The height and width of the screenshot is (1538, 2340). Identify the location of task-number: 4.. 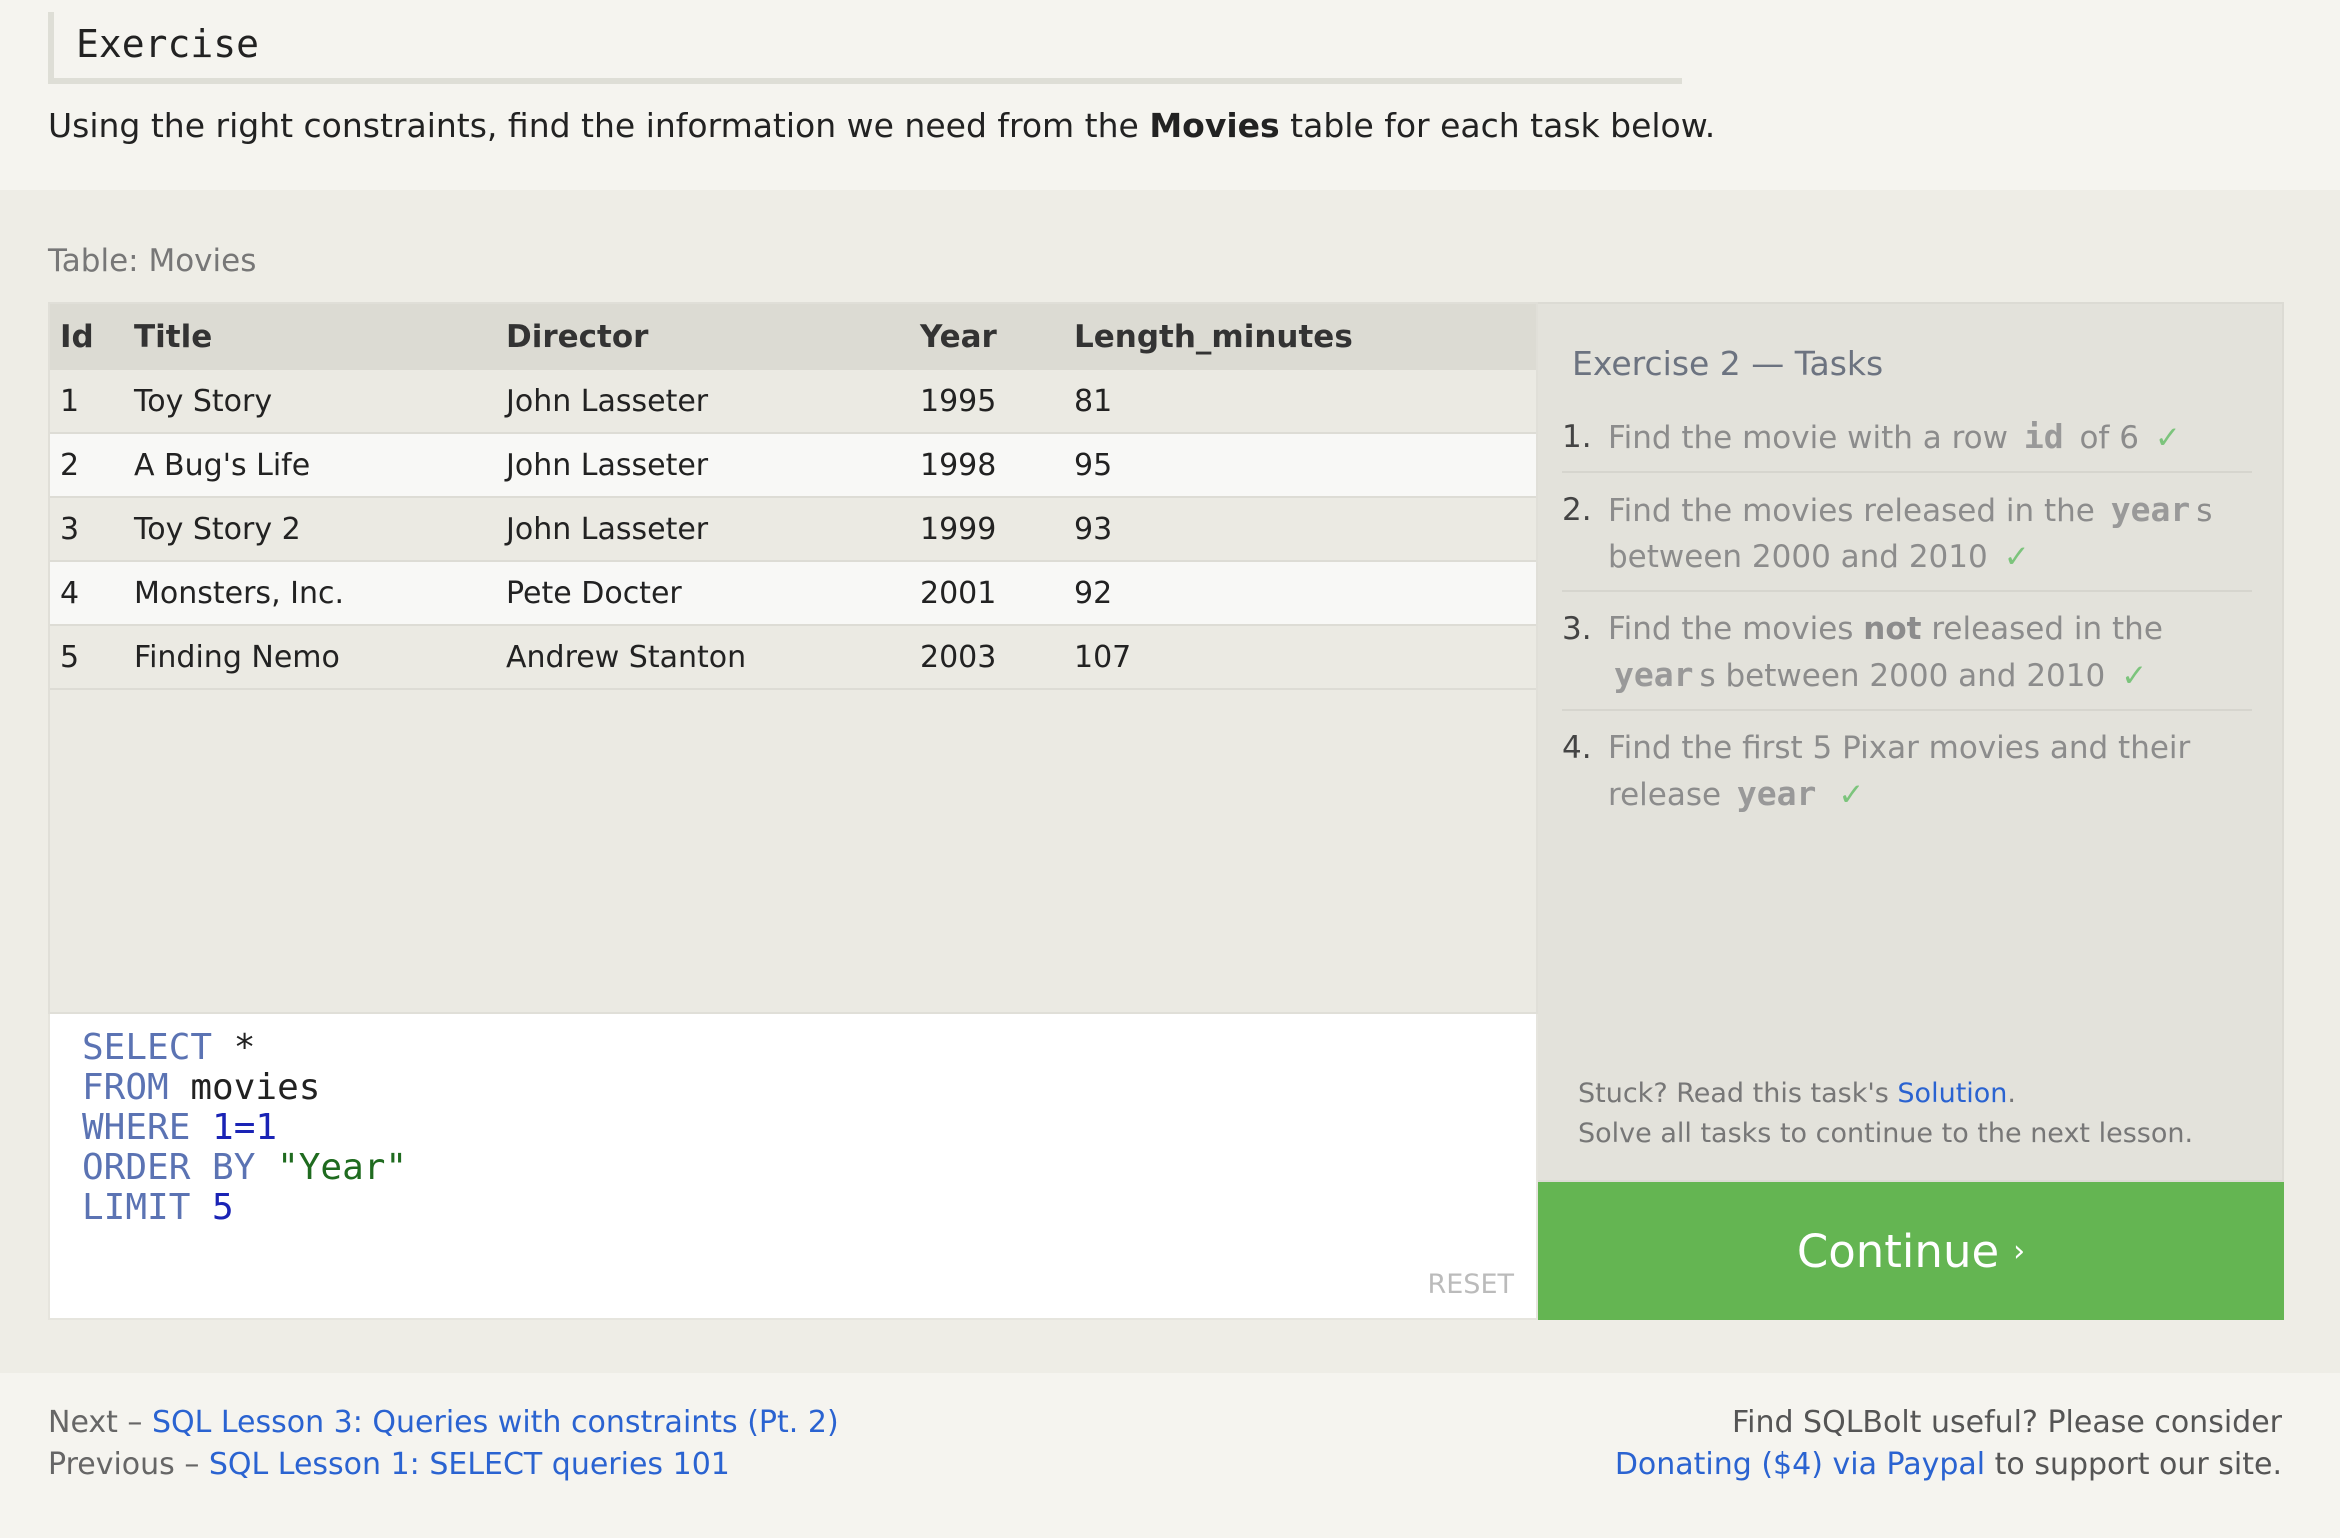
(1577, 748).